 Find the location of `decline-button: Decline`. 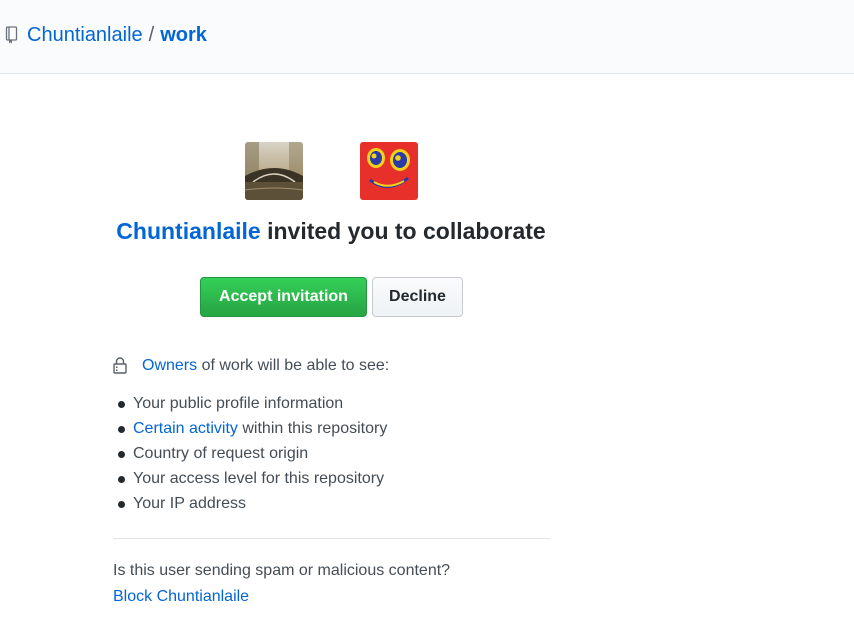

decline-button: Decline is located at coordinates (417, 297).